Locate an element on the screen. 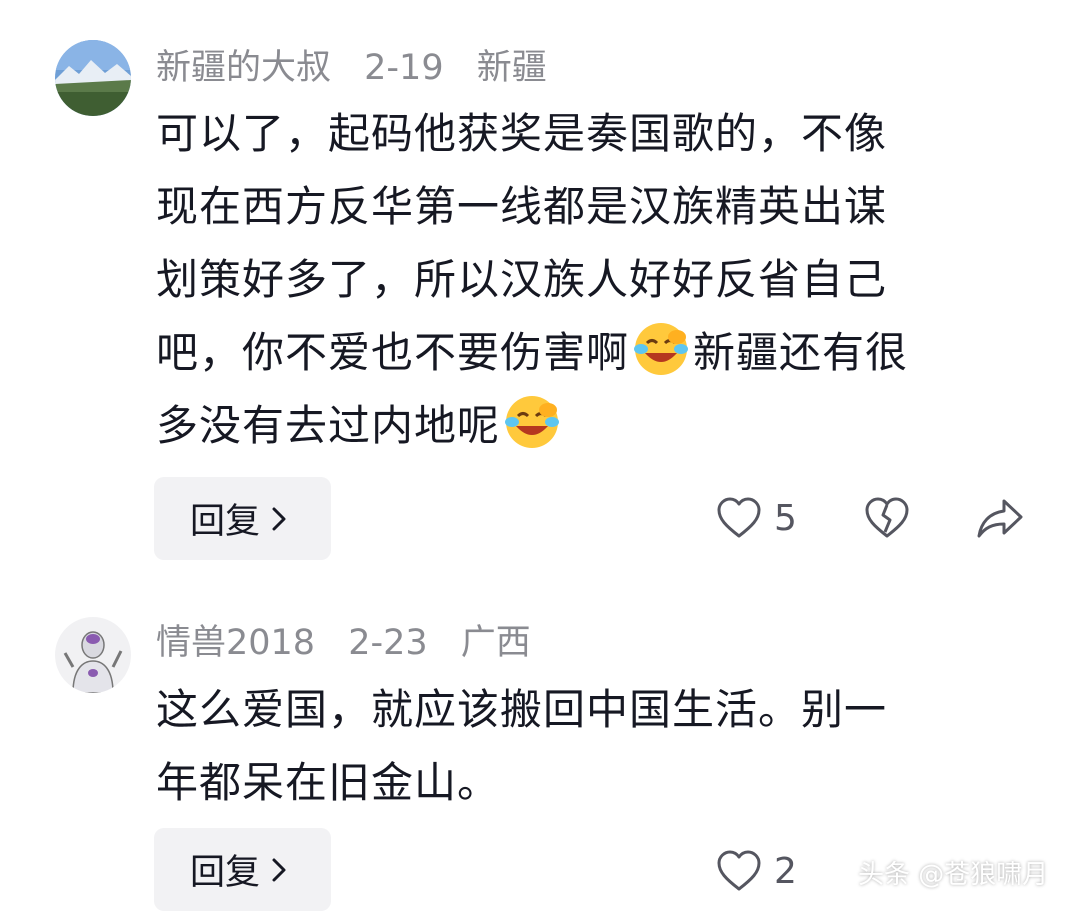  comment-location: 新疆 is located at coordinates (511, 68).